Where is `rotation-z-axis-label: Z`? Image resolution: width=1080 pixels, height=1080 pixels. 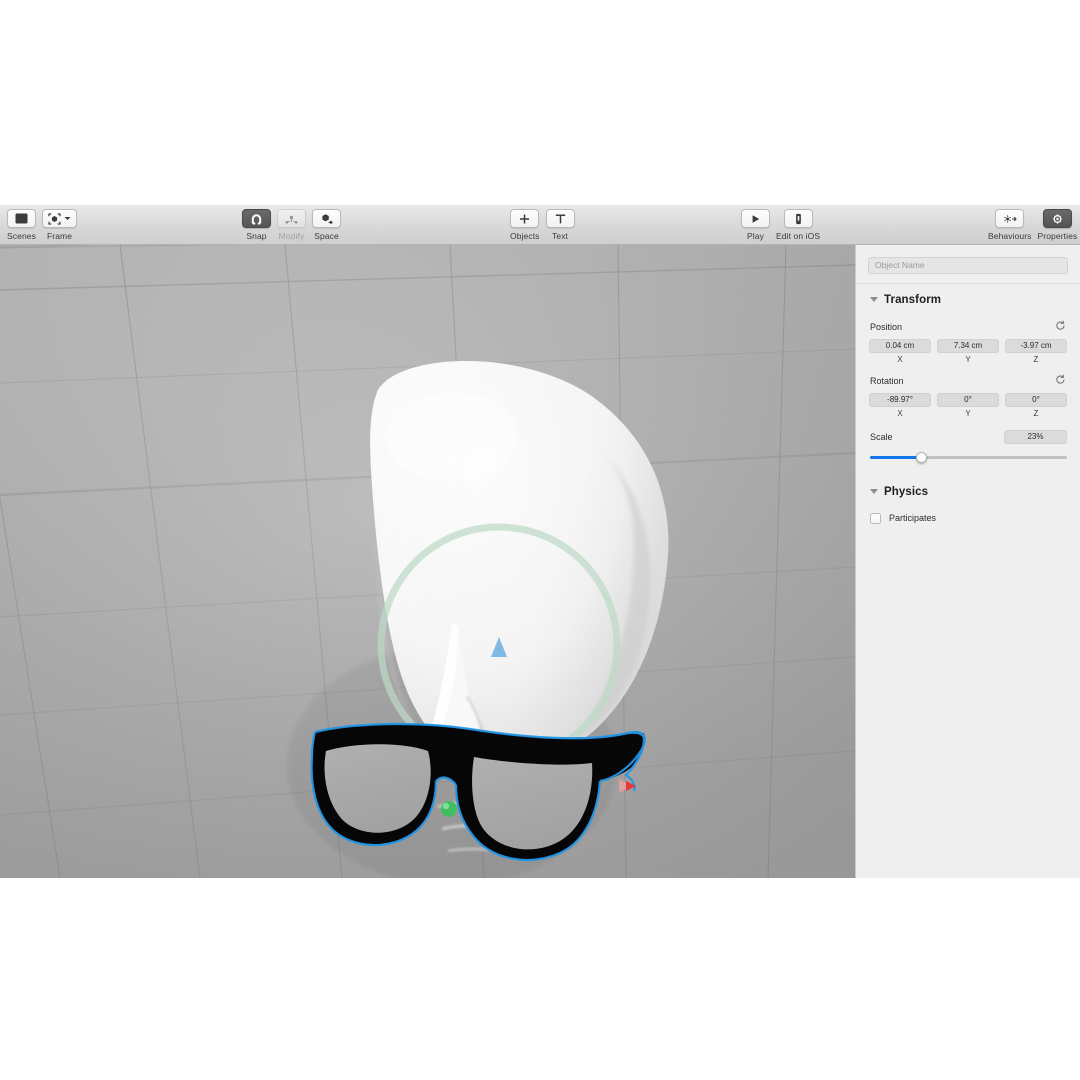
rotation-z-axis-label: Z is located at coordinates (1036, 413).